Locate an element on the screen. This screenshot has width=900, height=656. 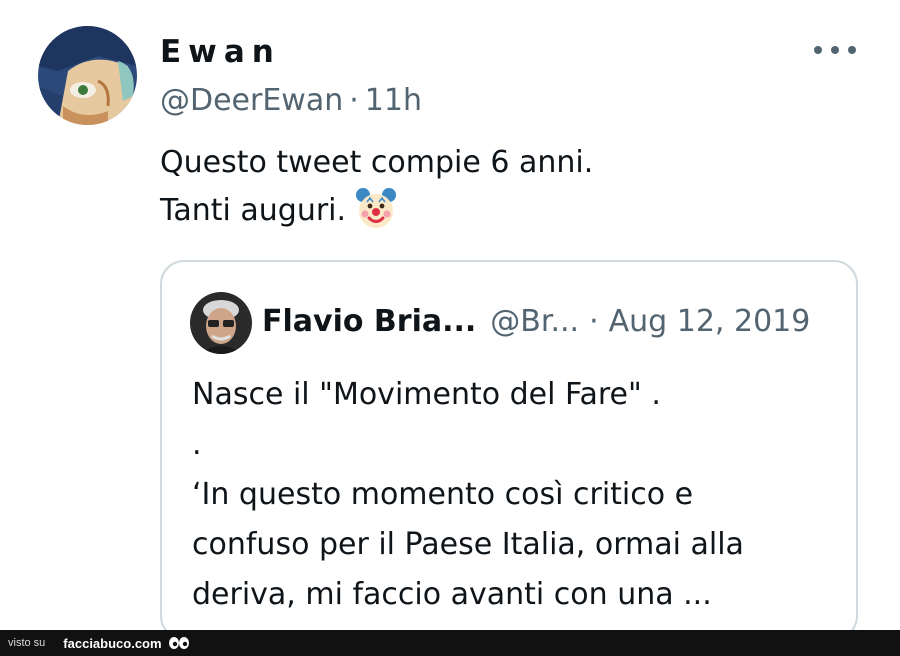
tweet-text-line: Questo tweet compie 6 anni. is located at coordinates (377, 162).